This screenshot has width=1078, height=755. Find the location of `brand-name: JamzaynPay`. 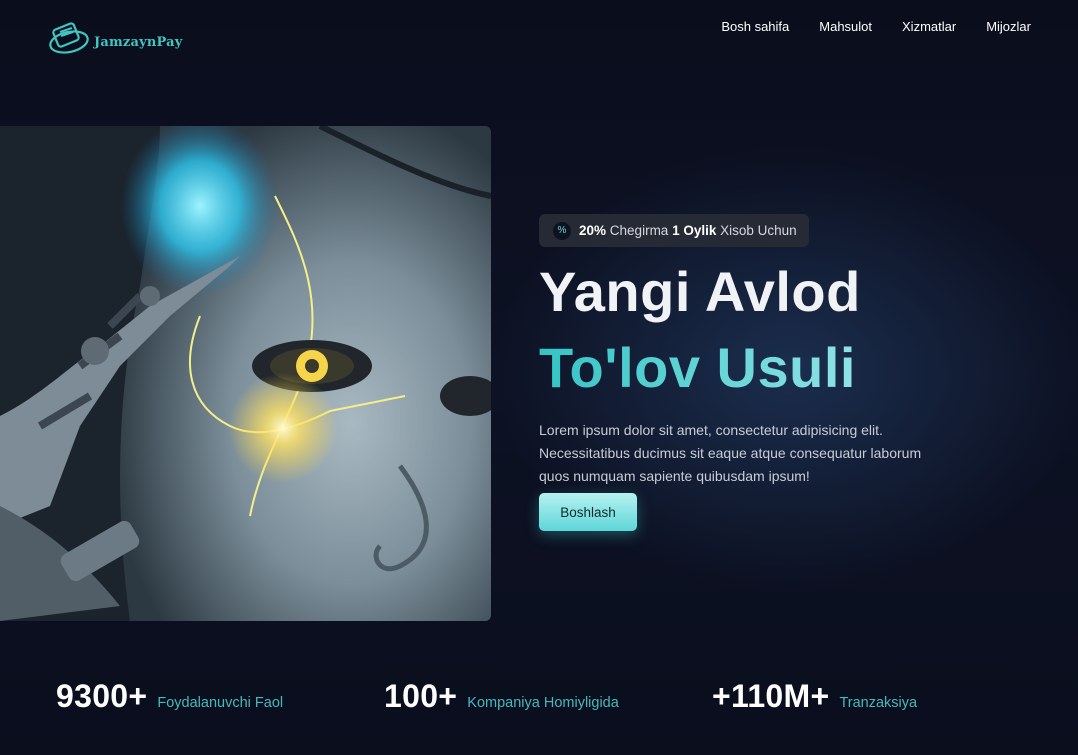

brand-name: JamzaynPay is located at coordinates (138, 42).